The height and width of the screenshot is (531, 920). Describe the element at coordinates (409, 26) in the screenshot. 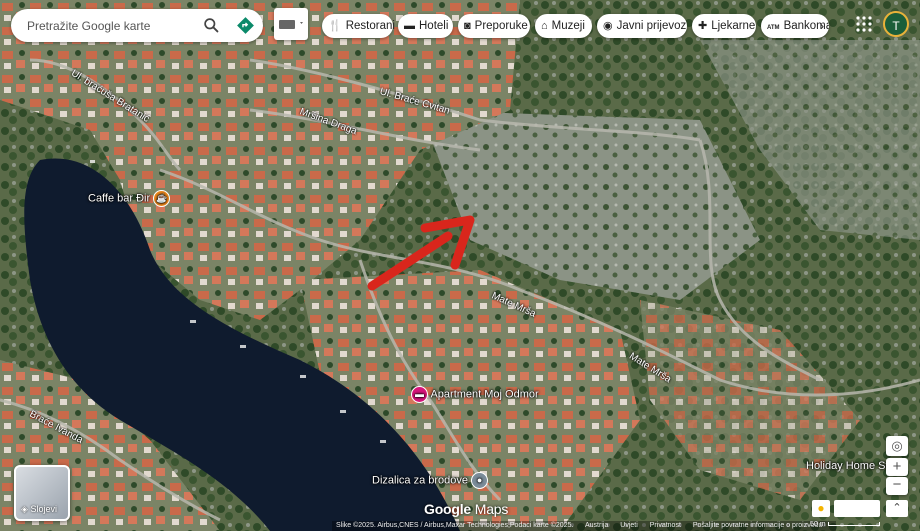

I see `bed-icon: ▬` at that location.